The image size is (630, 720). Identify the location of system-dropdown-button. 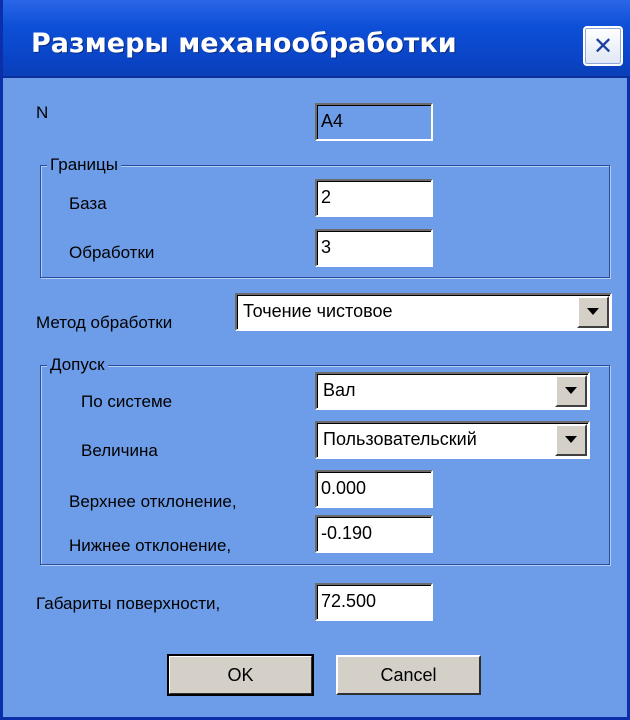
(571, 391).